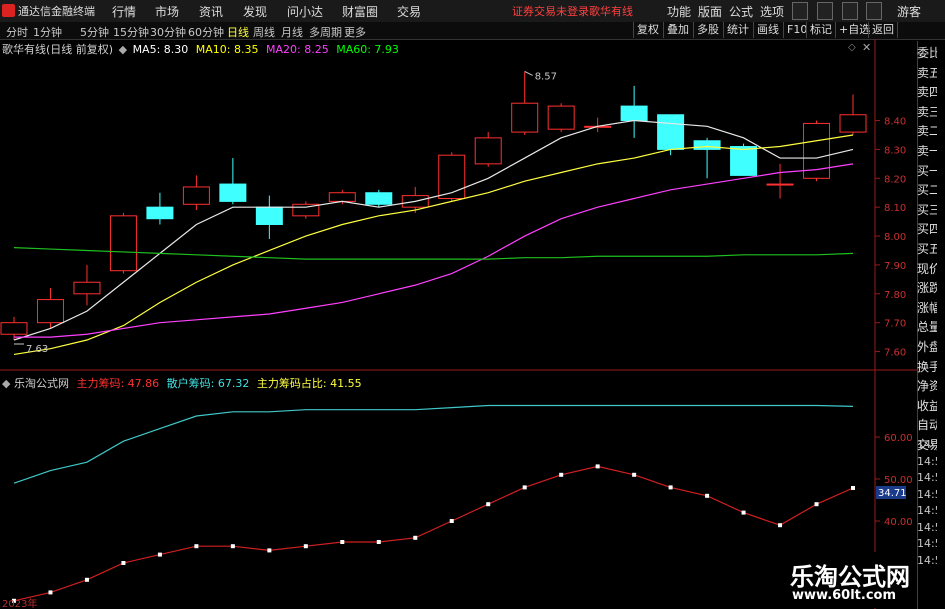  I want to click on quote-panel-label: 卖三, so click(927, 111).